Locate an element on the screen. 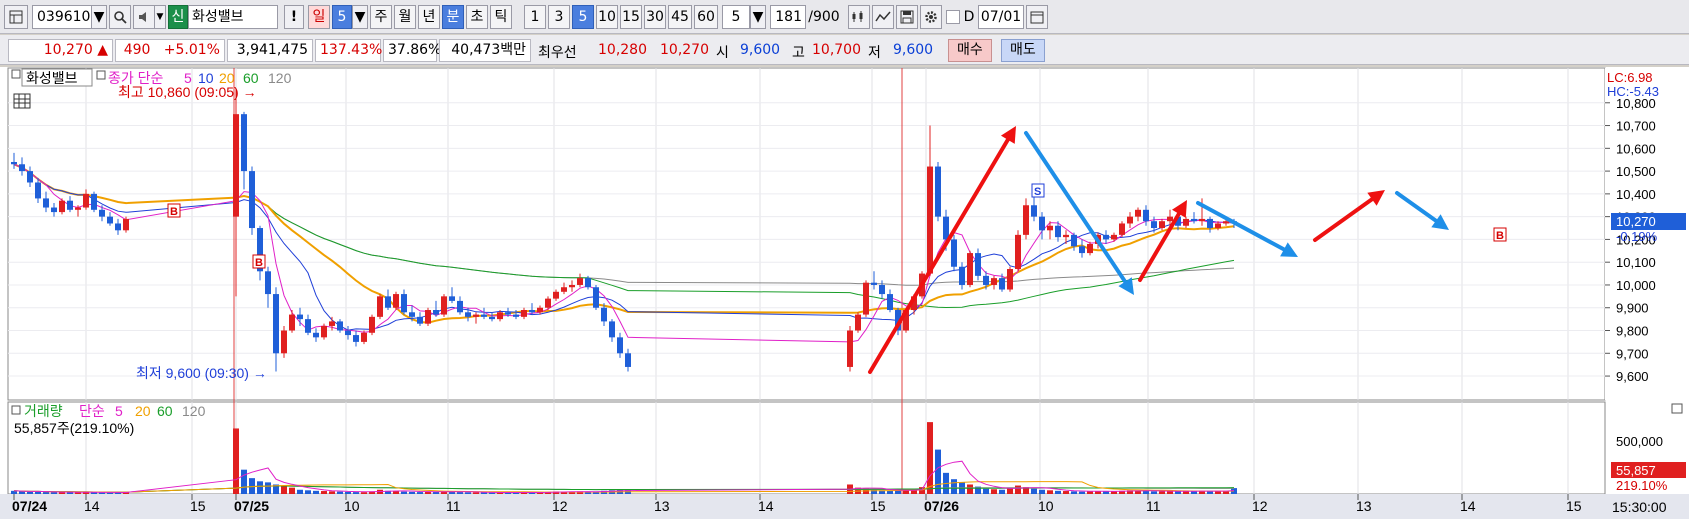 Image resolution: width=1689 pixels, height=519 pixels. time-axis-label: 14 is located at coordinates (92, 506).